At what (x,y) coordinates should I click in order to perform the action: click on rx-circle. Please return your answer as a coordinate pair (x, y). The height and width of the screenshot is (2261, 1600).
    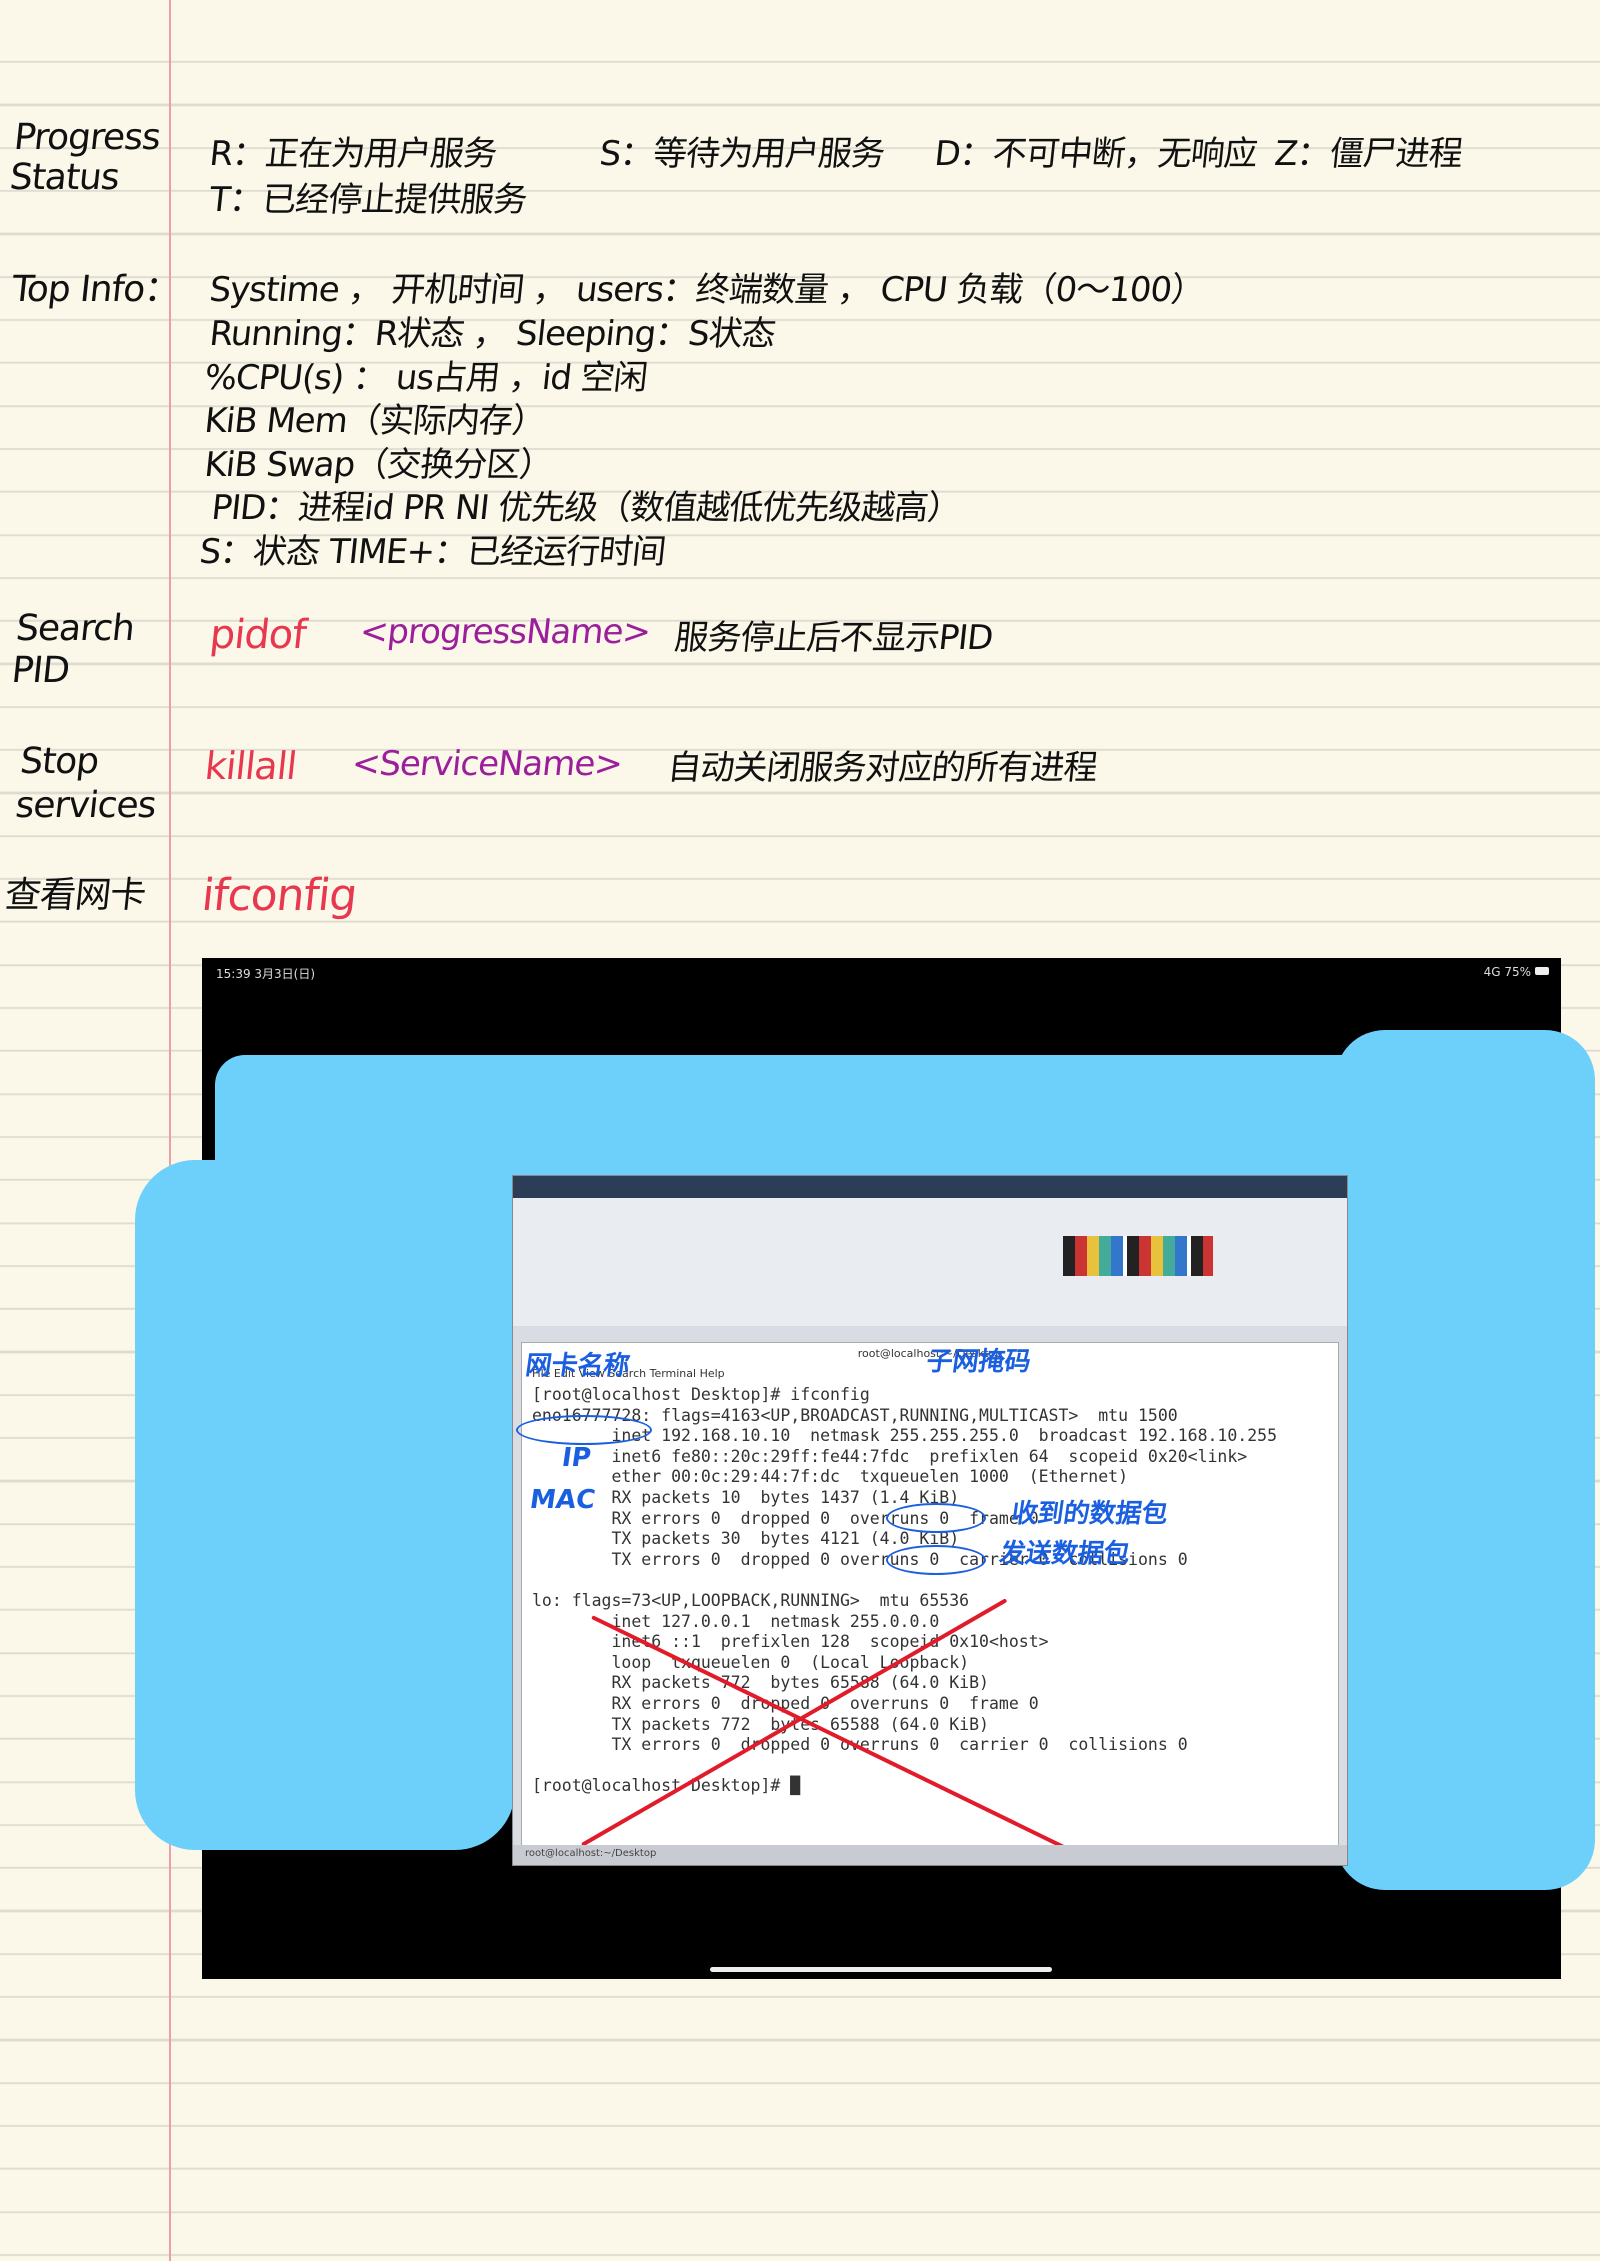
    Looking at the image, I should click on (936, 1518).